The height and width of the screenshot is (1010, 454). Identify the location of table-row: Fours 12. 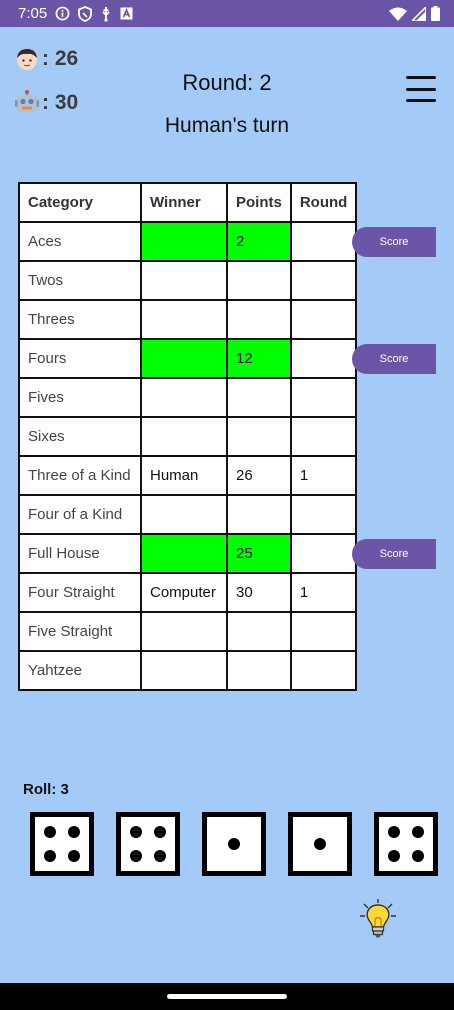
(188, 358).